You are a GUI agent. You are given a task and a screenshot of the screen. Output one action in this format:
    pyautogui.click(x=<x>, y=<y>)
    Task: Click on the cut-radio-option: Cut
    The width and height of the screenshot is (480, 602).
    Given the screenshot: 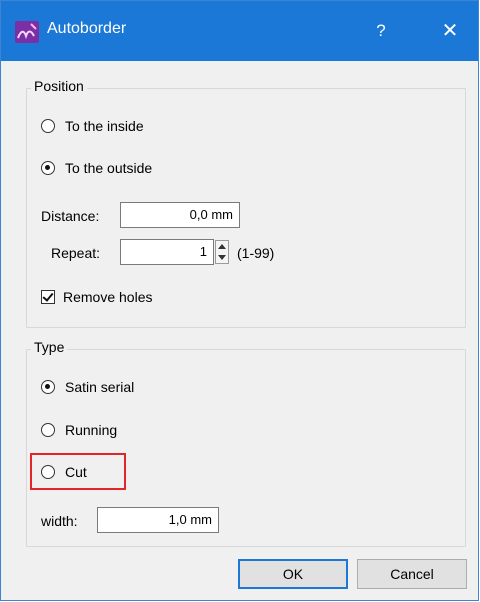 What is the action you would take?
    pyautogui.click(x=64, y=472)
    